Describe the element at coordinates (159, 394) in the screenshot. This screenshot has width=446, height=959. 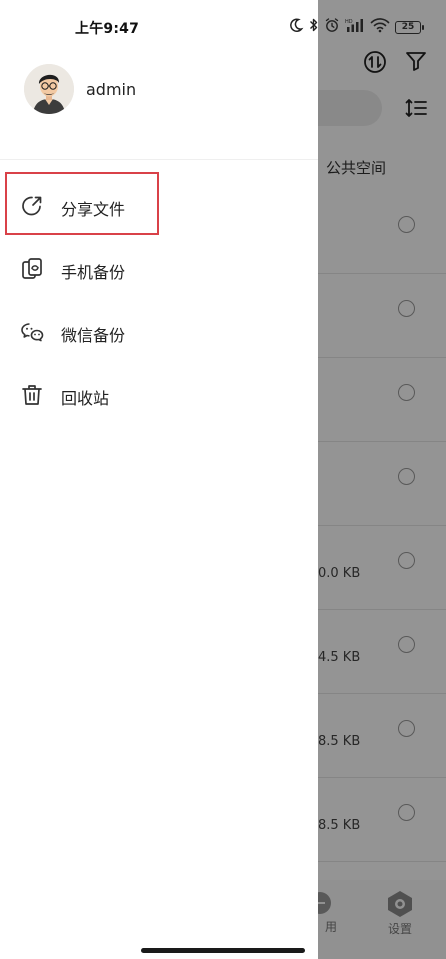
I see `menu-item-recycle-bin: 回收站` at that location.